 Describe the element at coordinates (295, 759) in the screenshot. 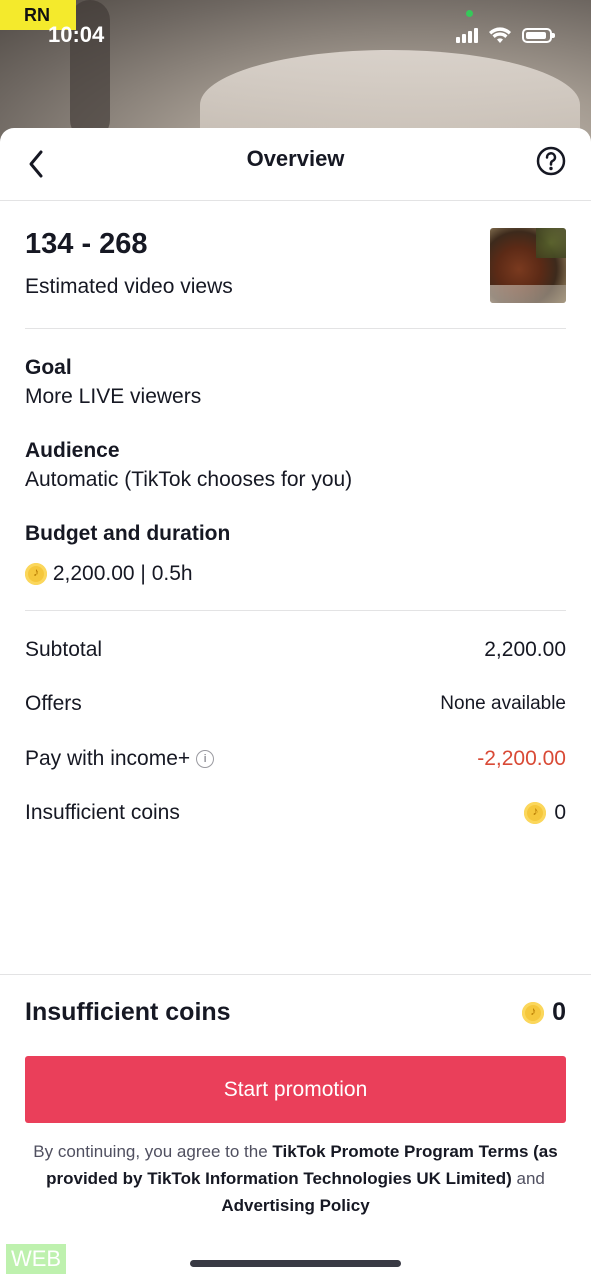

I see `income-row: Pay with income+ i -2,200.00` at that location.